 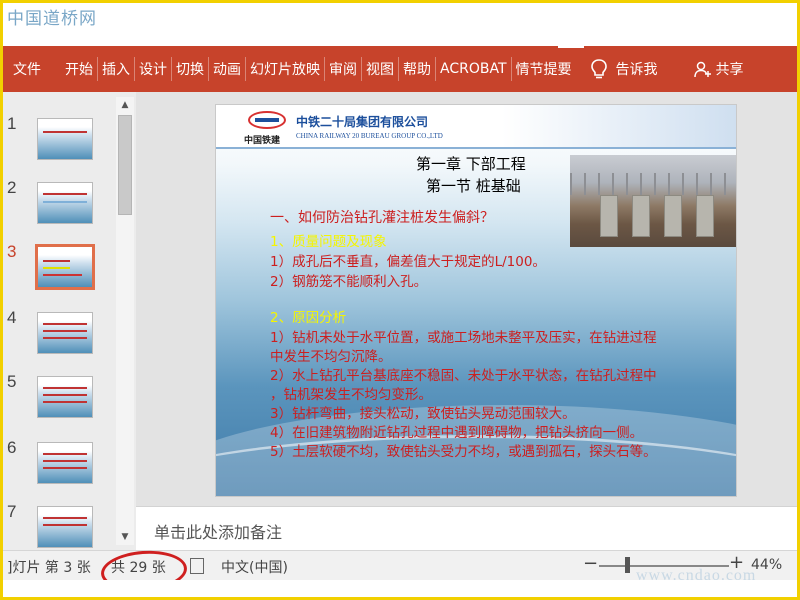 What do you see at coordinates (351, 395) in the screenshot?
I see `section2-item: ，钻机架发生不均匀变形。` at bounding box center [351, 395].